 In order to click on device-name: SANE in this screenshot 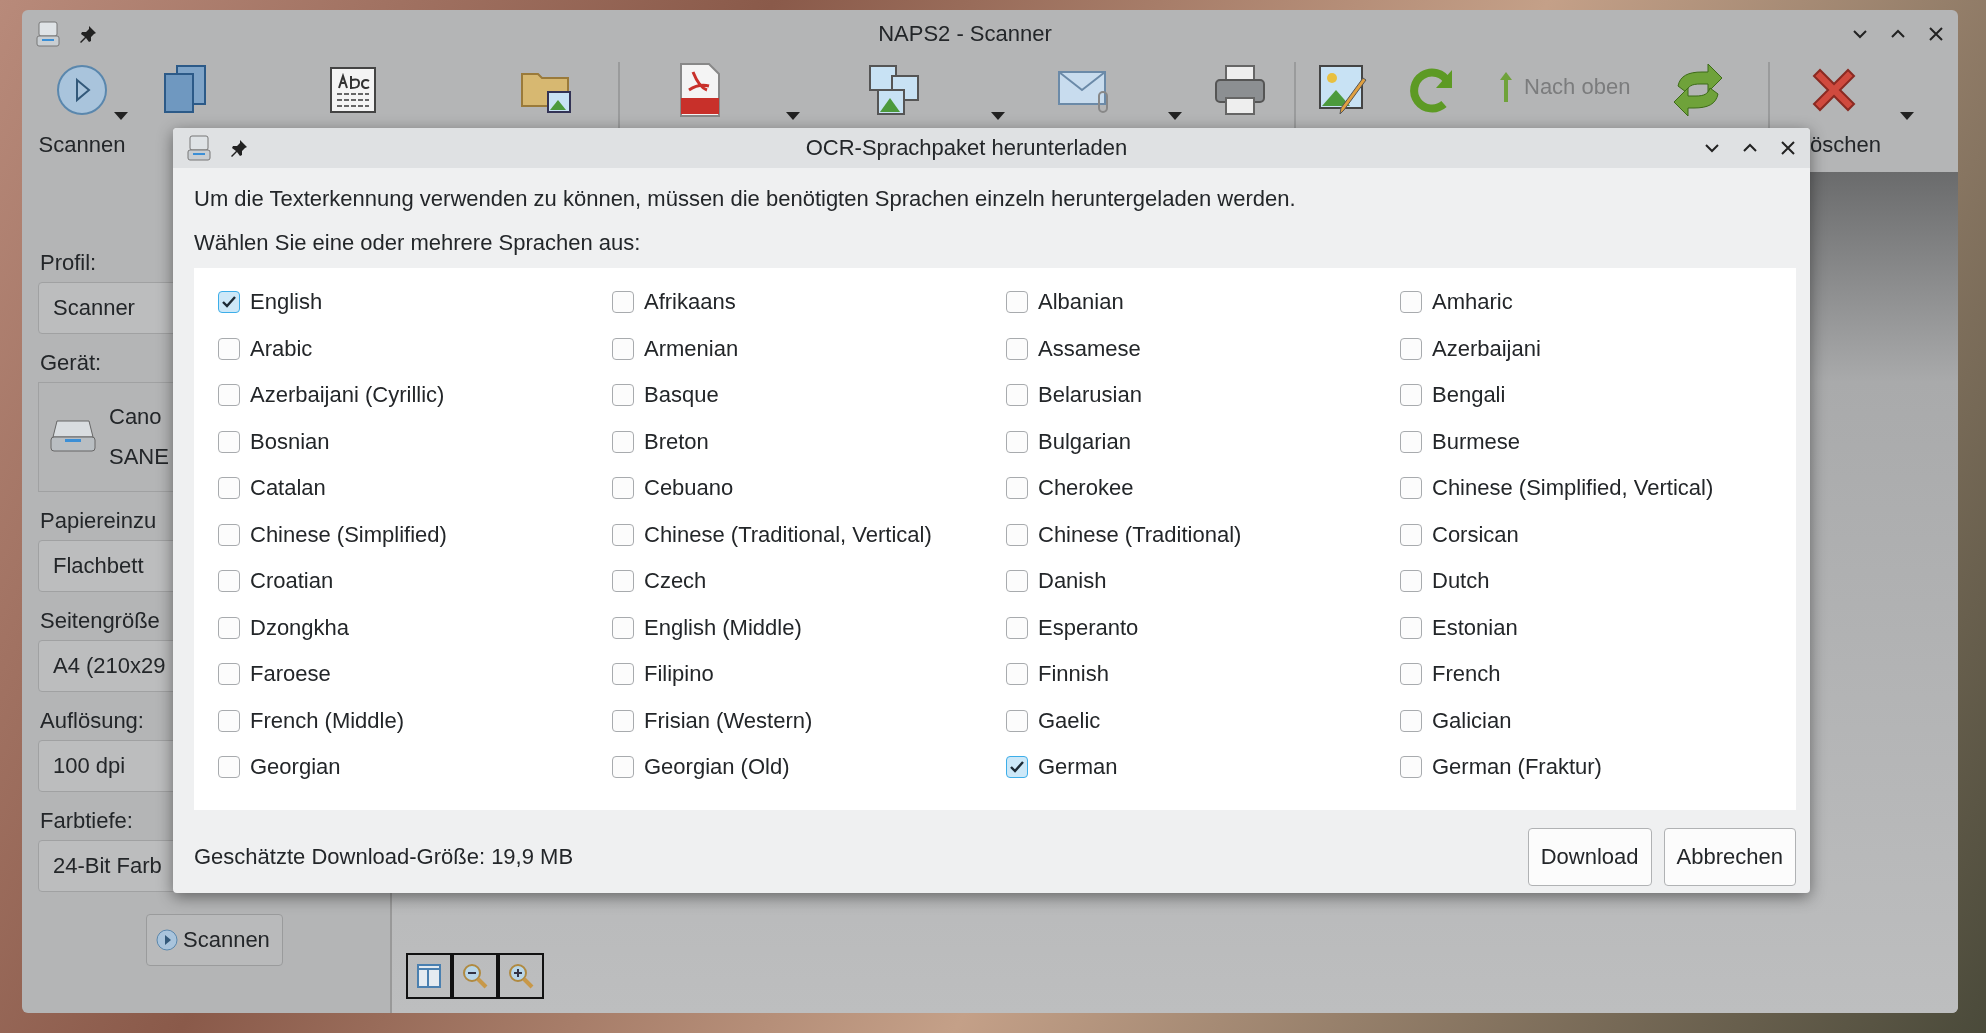, I will do `click(139, 457)`.